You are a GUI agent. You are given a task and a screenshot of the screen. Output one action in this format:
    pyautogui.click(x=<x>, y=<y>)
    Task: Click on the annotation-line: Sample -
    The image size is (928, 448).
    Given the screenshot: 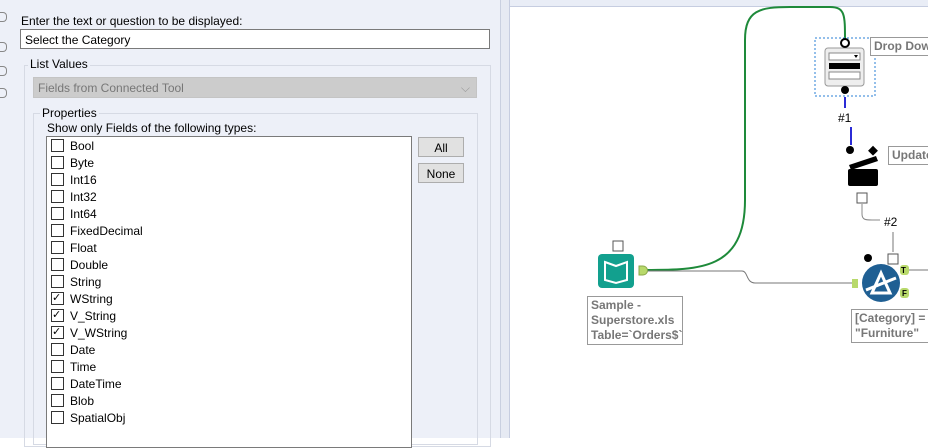 What is the action you would take?
    pyautogui.click(x=616, y=305)
    